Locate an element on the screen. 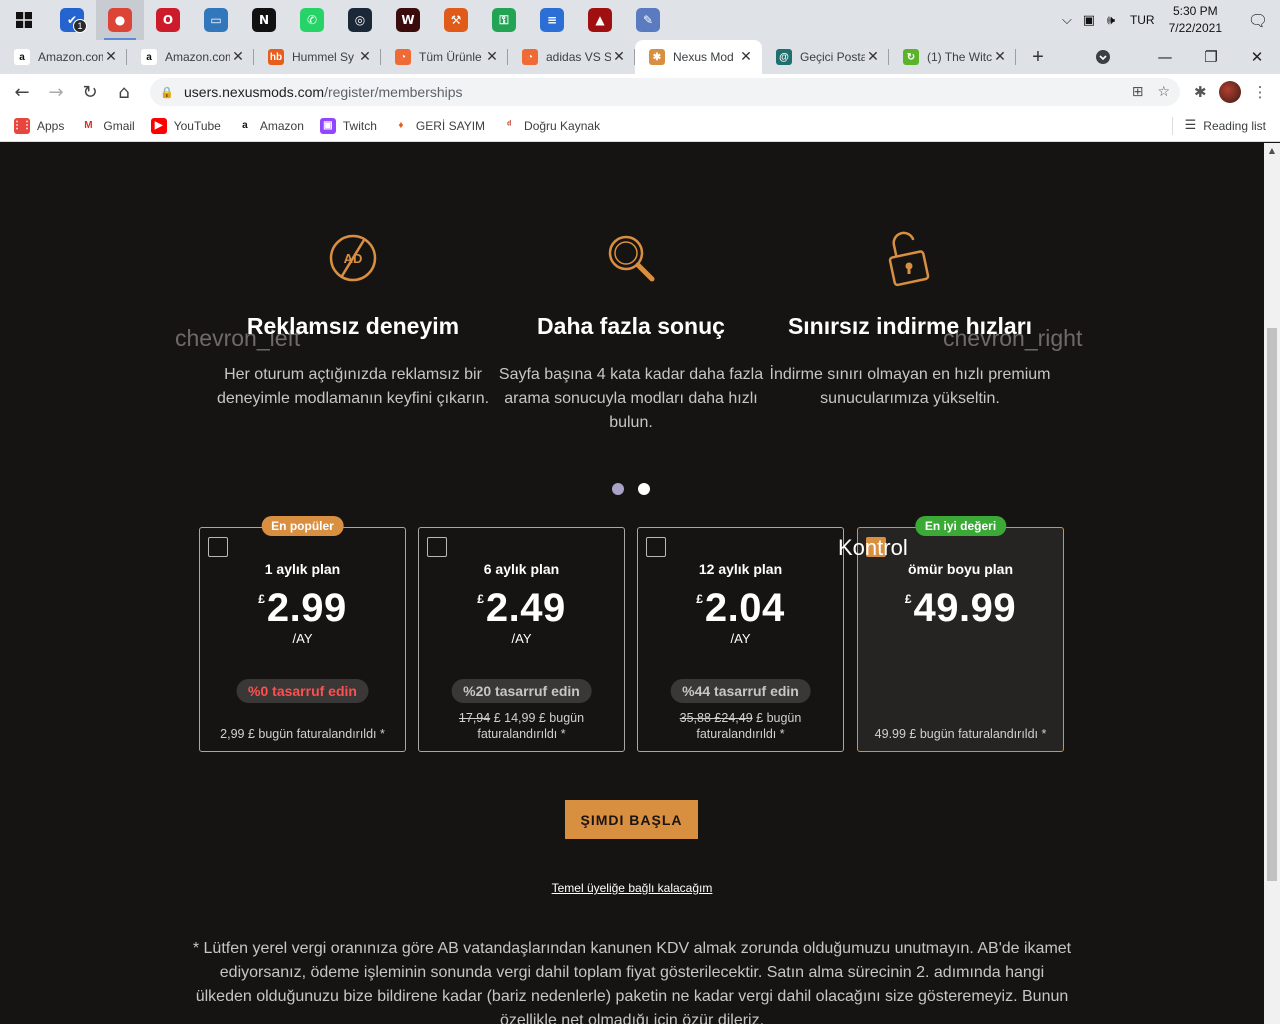 The height and width of the screenshot is (1024, 1280). reload-button: ↻ is located at coordinates (90, 92).